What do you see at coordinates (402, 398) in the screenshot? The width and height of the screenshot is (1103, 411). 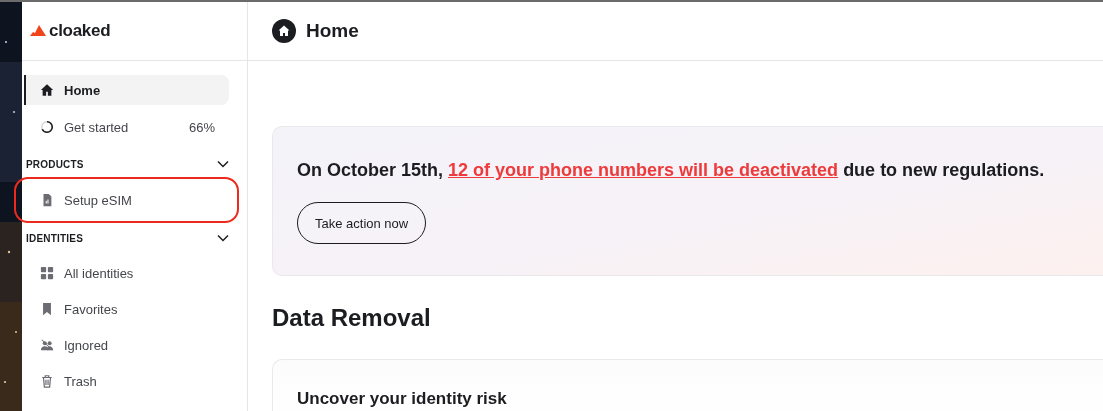 I see `card-title: Uncover your identity risk` at bounding box center [402, 398].